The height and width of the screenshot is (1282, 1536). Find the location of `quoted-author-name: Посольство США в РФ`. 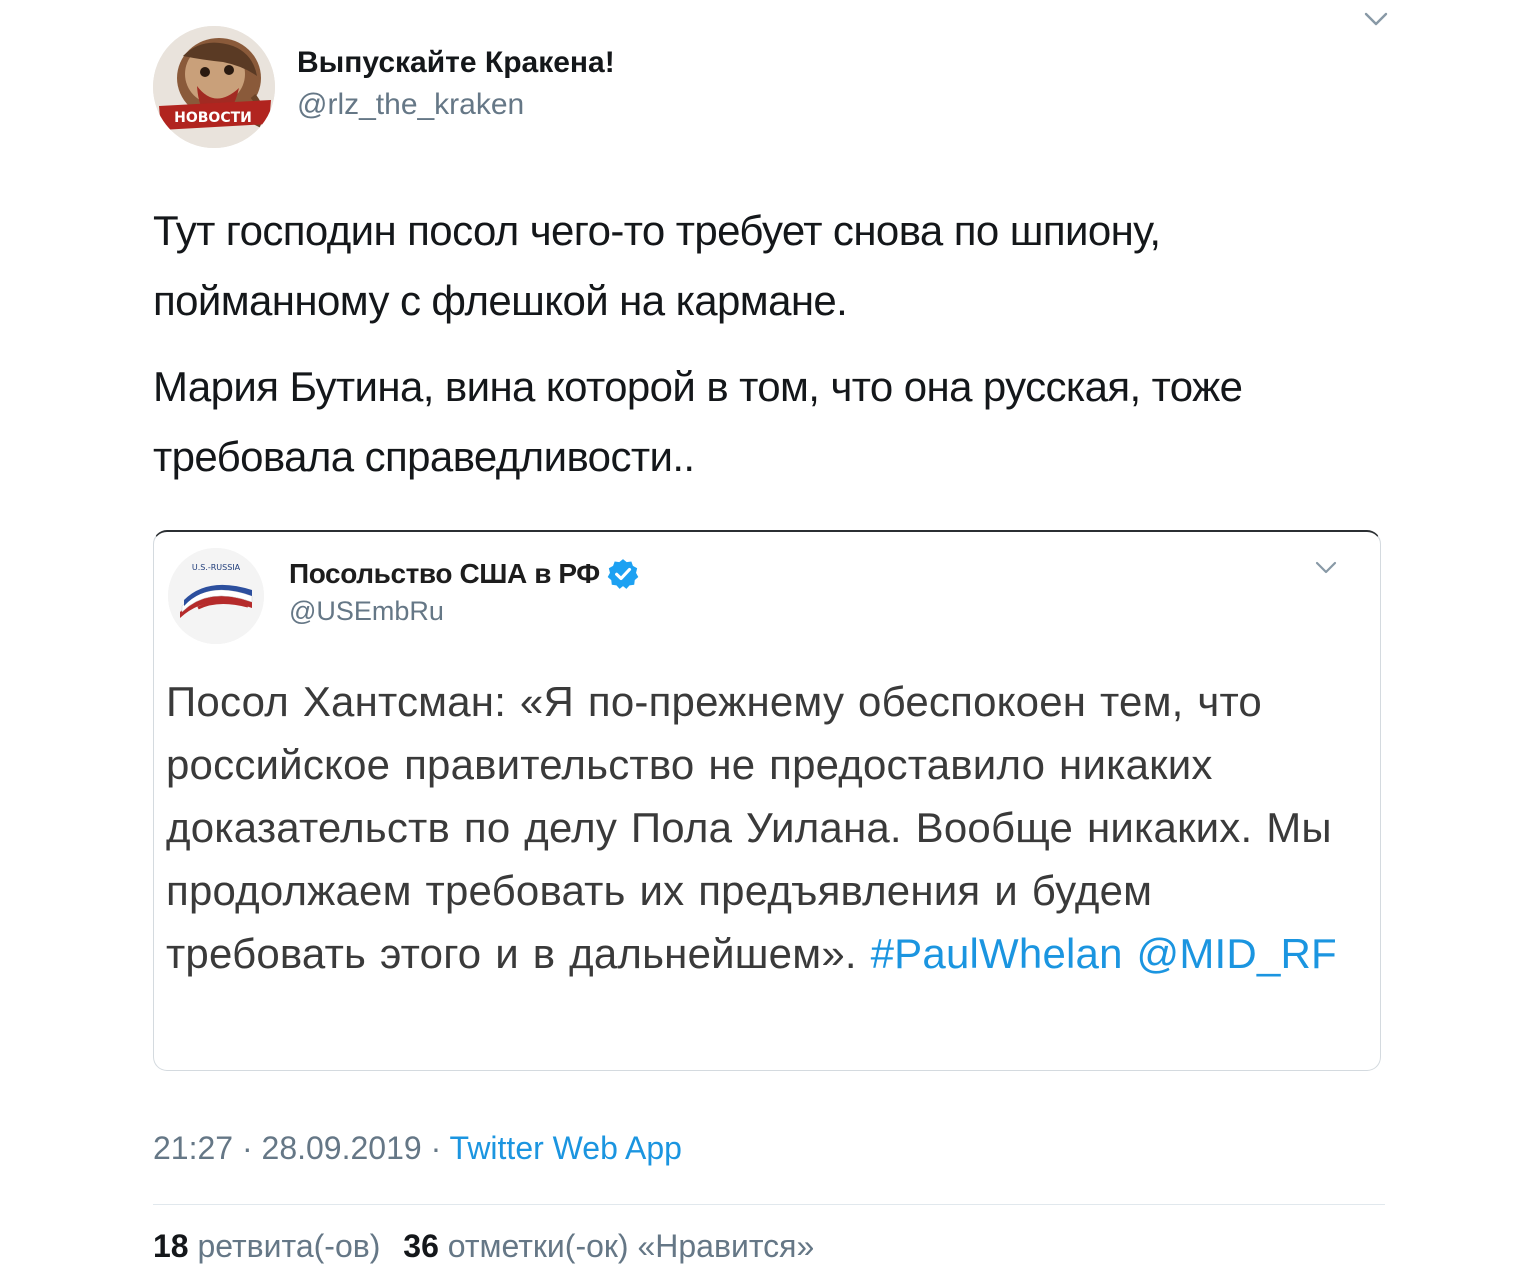

quoted-author-name: Посольство США в РФ is located at coordinates (444, 574).